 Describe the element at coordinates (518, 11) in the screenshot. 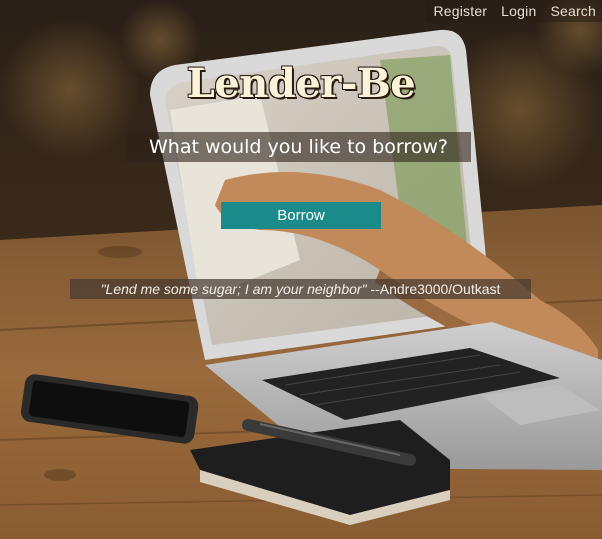

I see `login-link: Login` at that location.